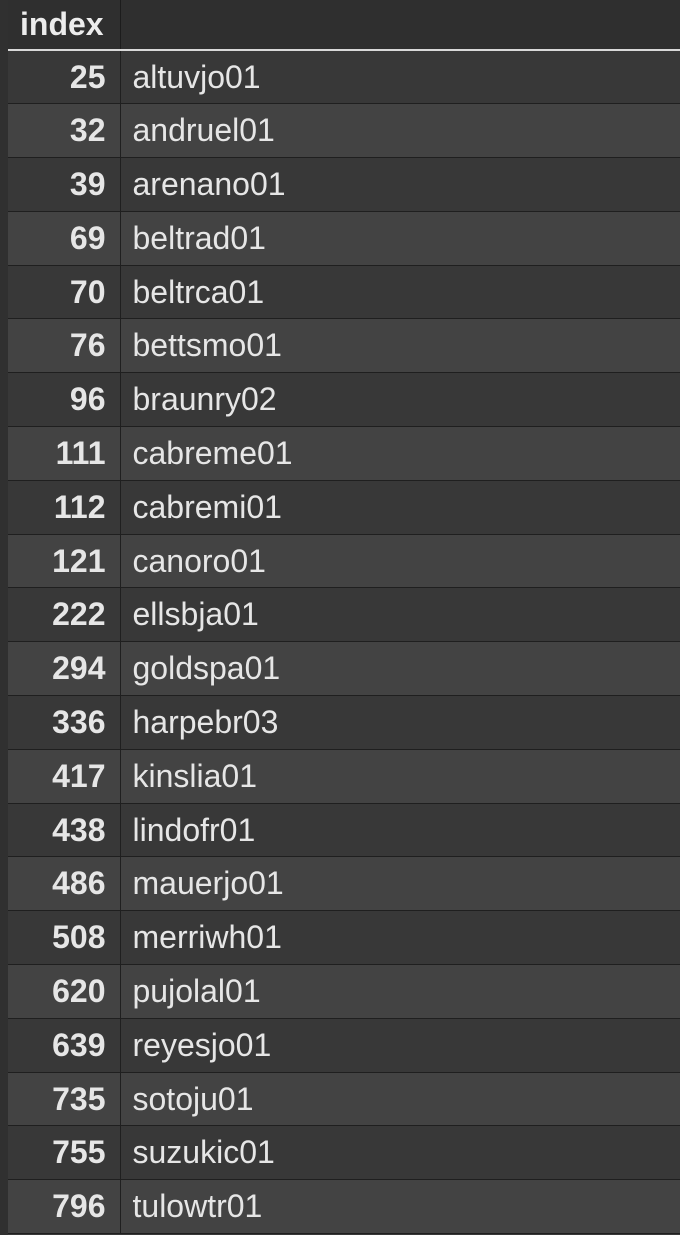  I want to click on table-header: index, so click(344, 25).